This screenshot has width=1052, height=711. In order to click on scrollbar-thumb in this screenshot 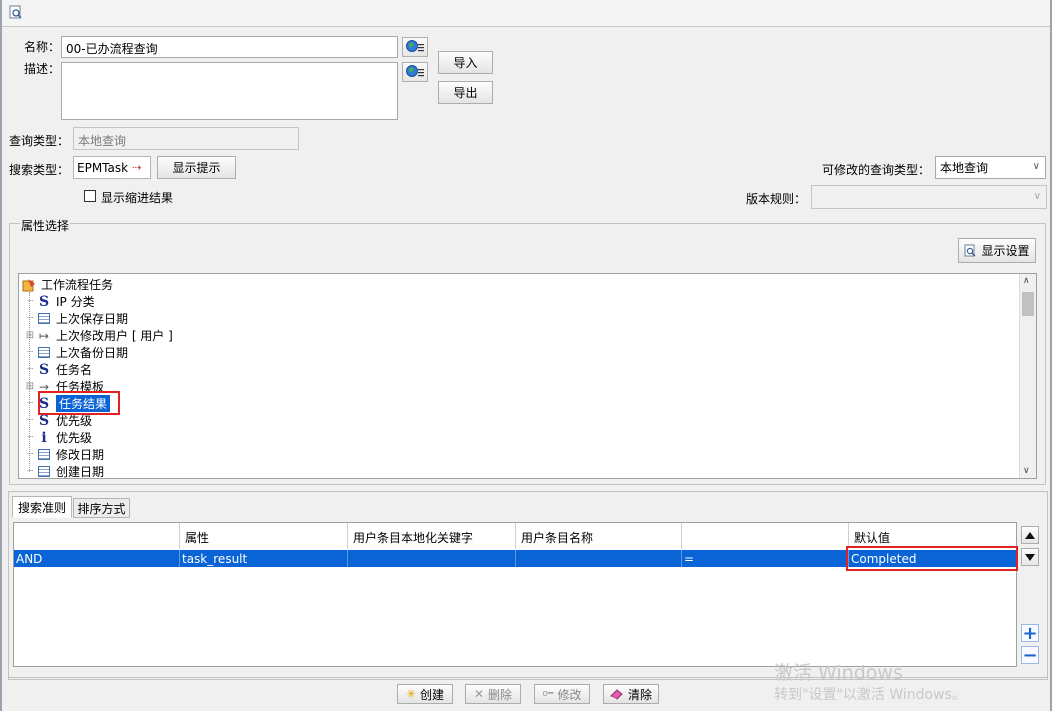, I will do `click(1028, 304)`.